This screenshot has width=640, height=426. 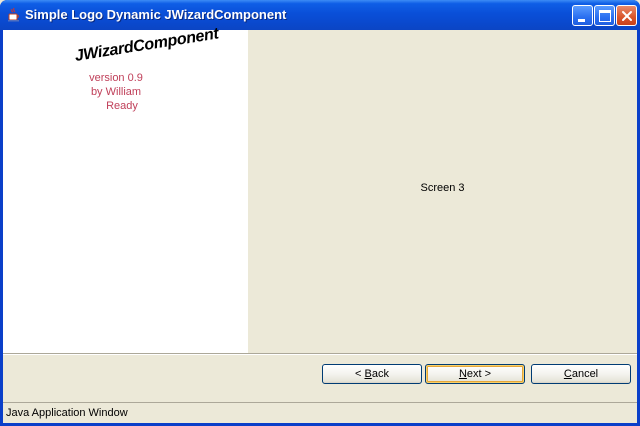 I want to click on screen-label: Screen 3, so click(x=442, y=188).